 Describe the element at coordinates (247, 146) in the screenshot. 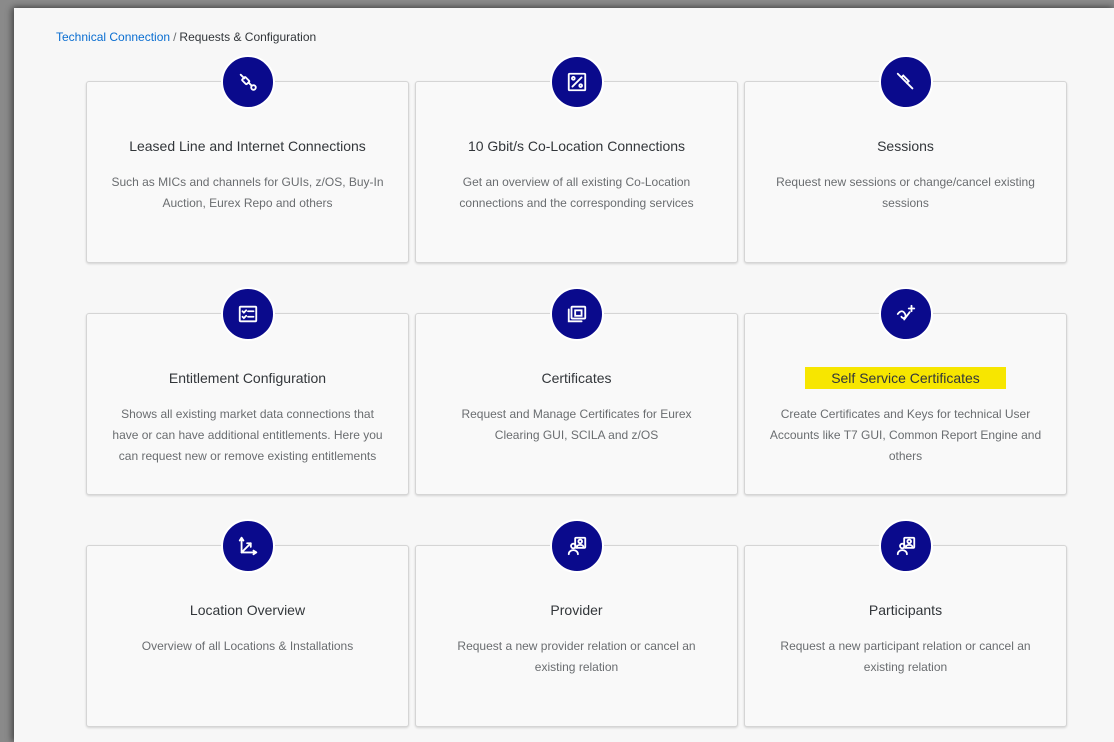

I see `tile-title: Leased Line and Internet Connections` at that location.